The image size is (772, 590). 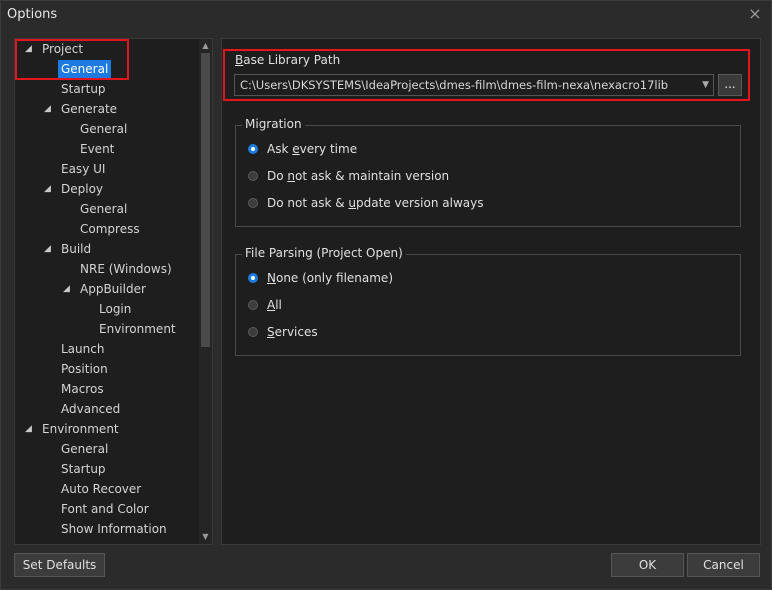 What do you see at coordinates (273, 124) in the screenshot?
I see `migration-legend: Migration` at bounding box center [273, 124].